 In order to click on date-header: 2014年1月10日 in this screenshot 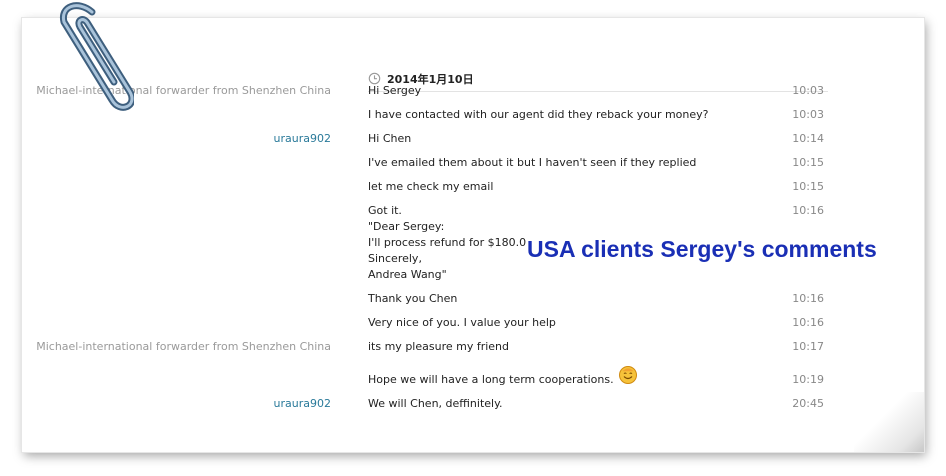, I will do `click(598, 79)`.